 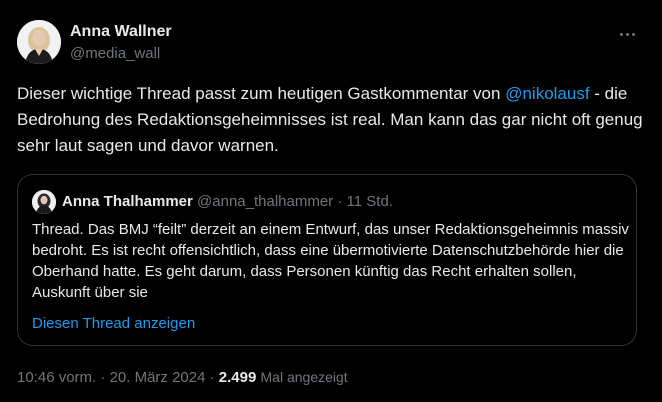 What do you see at coordinates (127, 201) in the screenshot?
I see `quoted-author-name: Anna Thalhammer` at bounding box center [127, 201].